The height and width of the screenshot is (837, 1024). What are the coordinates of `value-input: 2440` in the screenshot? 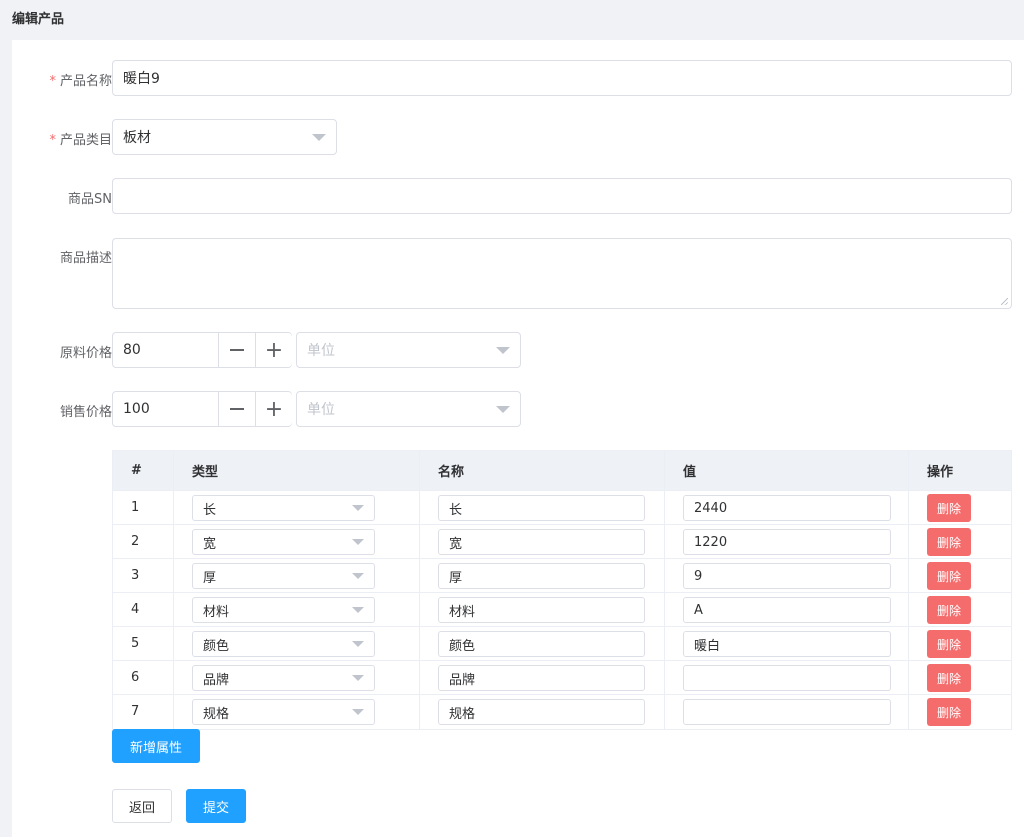 It's located at (787, 508).